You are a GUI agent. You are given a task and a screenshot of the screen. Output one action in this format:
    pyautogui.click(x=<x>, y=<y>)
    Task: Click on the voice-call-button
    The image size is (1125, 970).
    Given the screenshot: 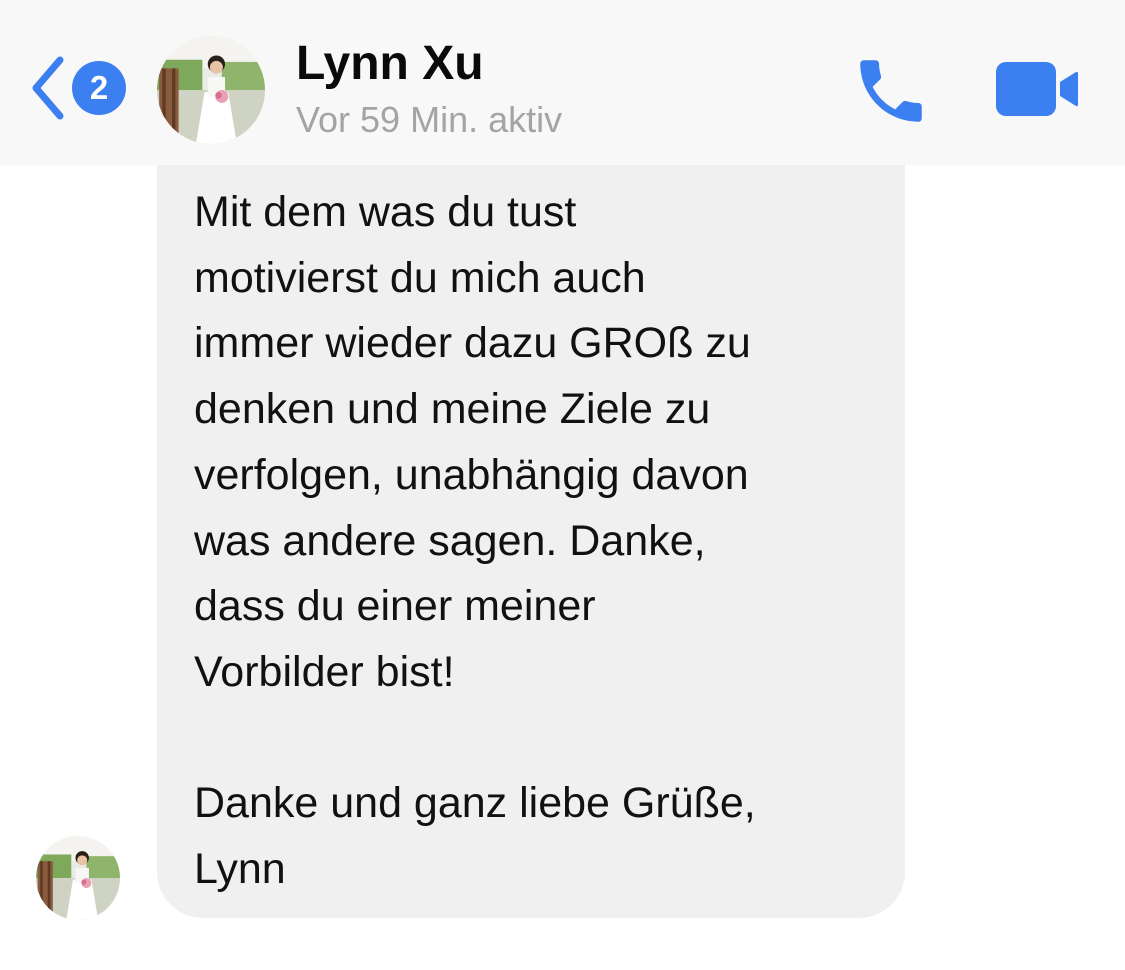 What is the action you would take?
    pyautogui.click(x=891, y=91)
    